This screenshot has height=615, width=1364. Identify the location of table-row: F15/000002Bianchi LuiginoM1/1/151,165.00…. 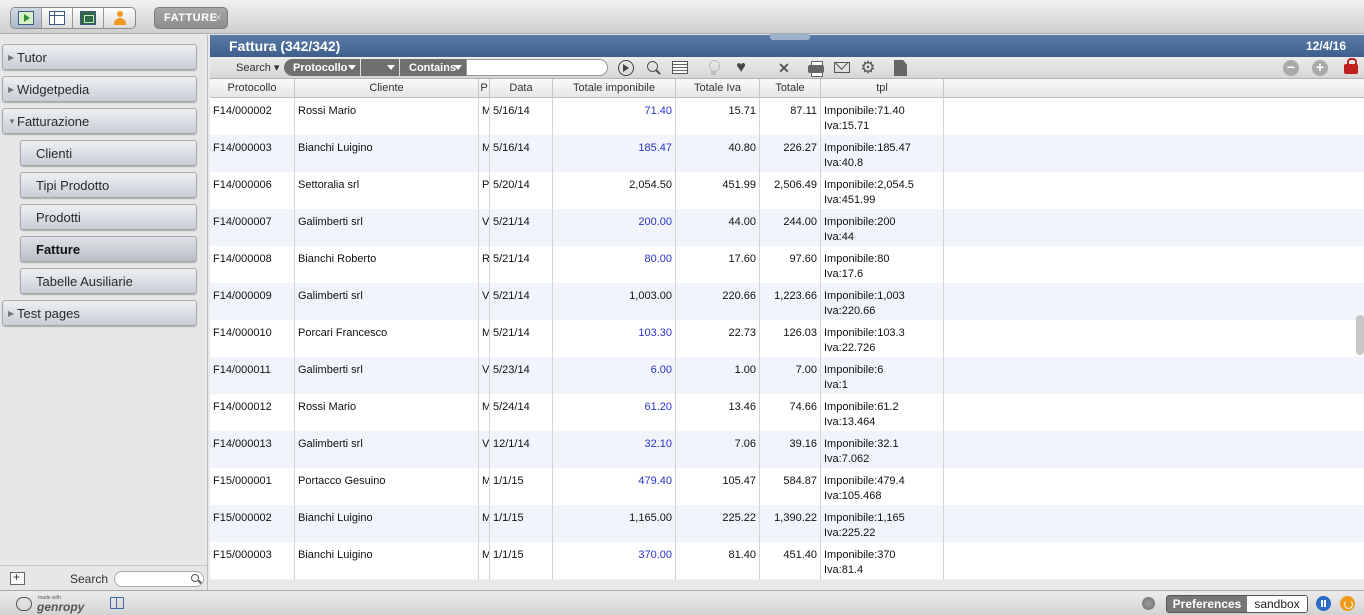
(787, 523).